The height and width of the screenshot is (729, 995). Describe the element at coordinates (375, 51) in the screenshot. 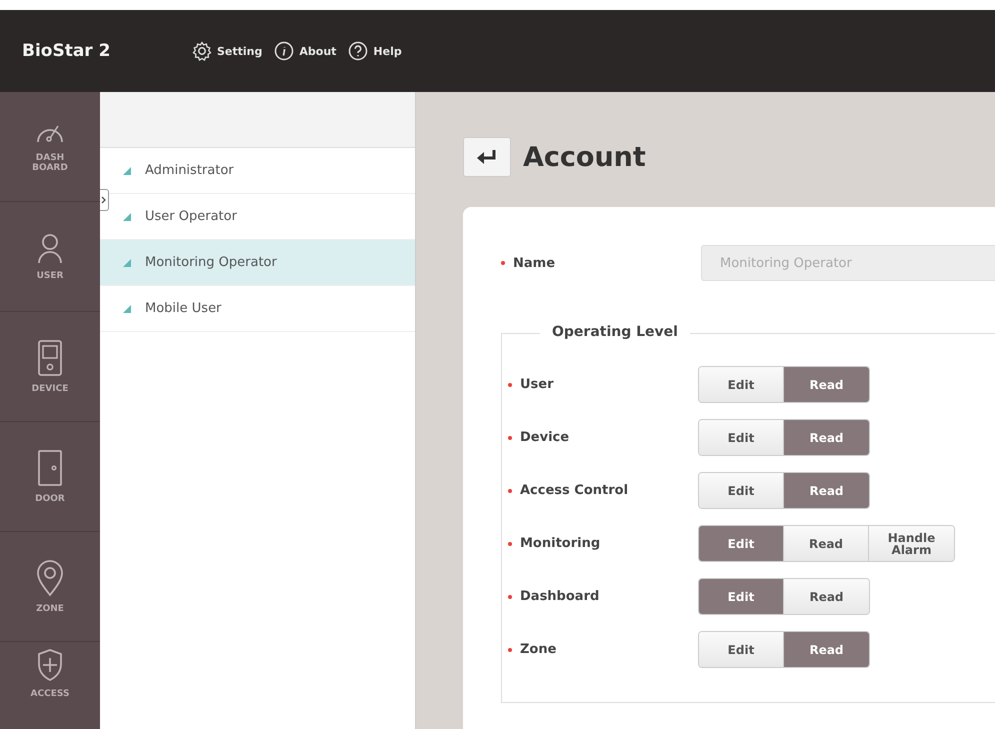

I see `header-link: Help` at that location.